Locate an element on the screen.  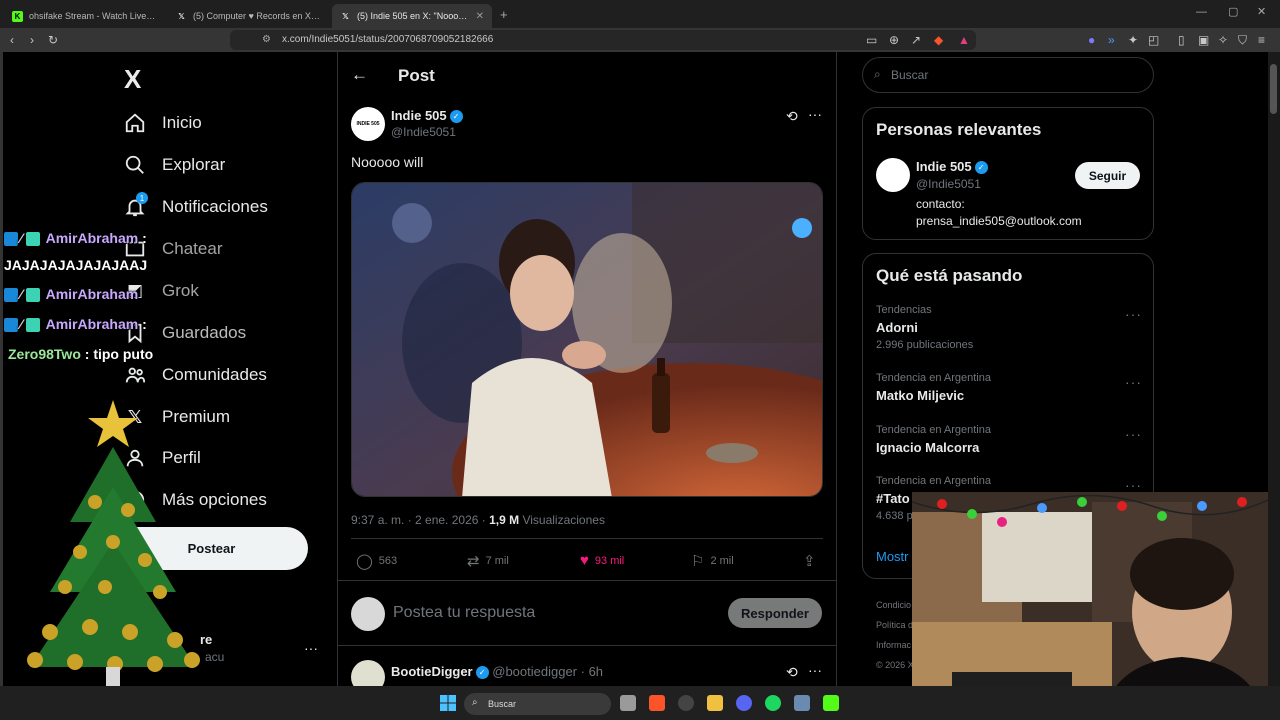
browser-tab-1: K ohsifake Stream - Watch Live on is located at coordinates (84, 16).